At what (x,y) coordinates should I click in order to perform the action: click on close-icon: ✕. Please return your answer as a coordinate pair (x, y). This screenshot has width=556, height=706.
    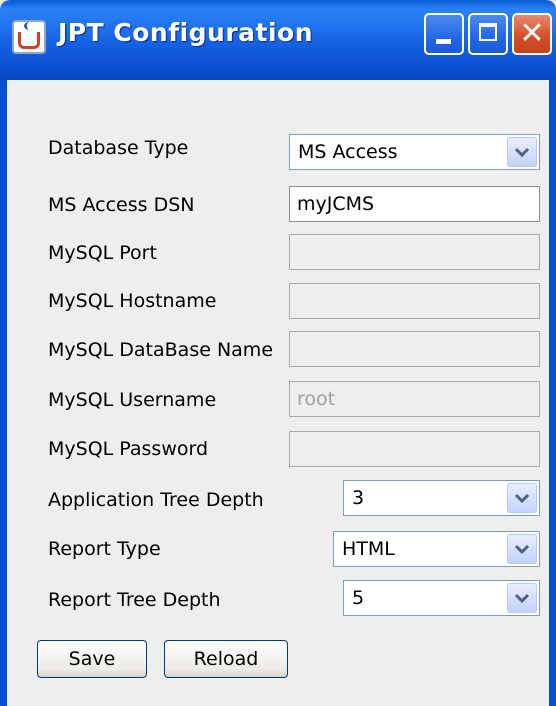
    Looking at the image, I should click on (532, 33).